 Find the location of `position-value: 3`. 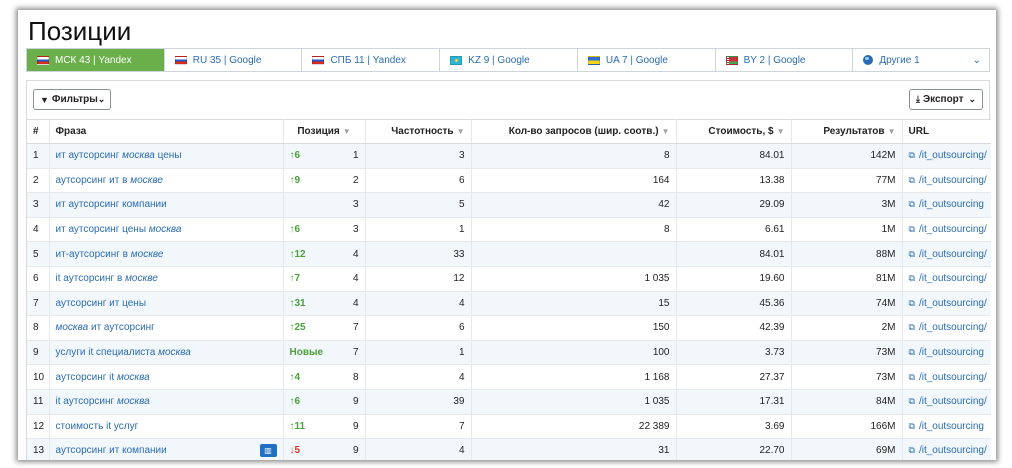

position-value: 3 is located at coordinates (355, 230).